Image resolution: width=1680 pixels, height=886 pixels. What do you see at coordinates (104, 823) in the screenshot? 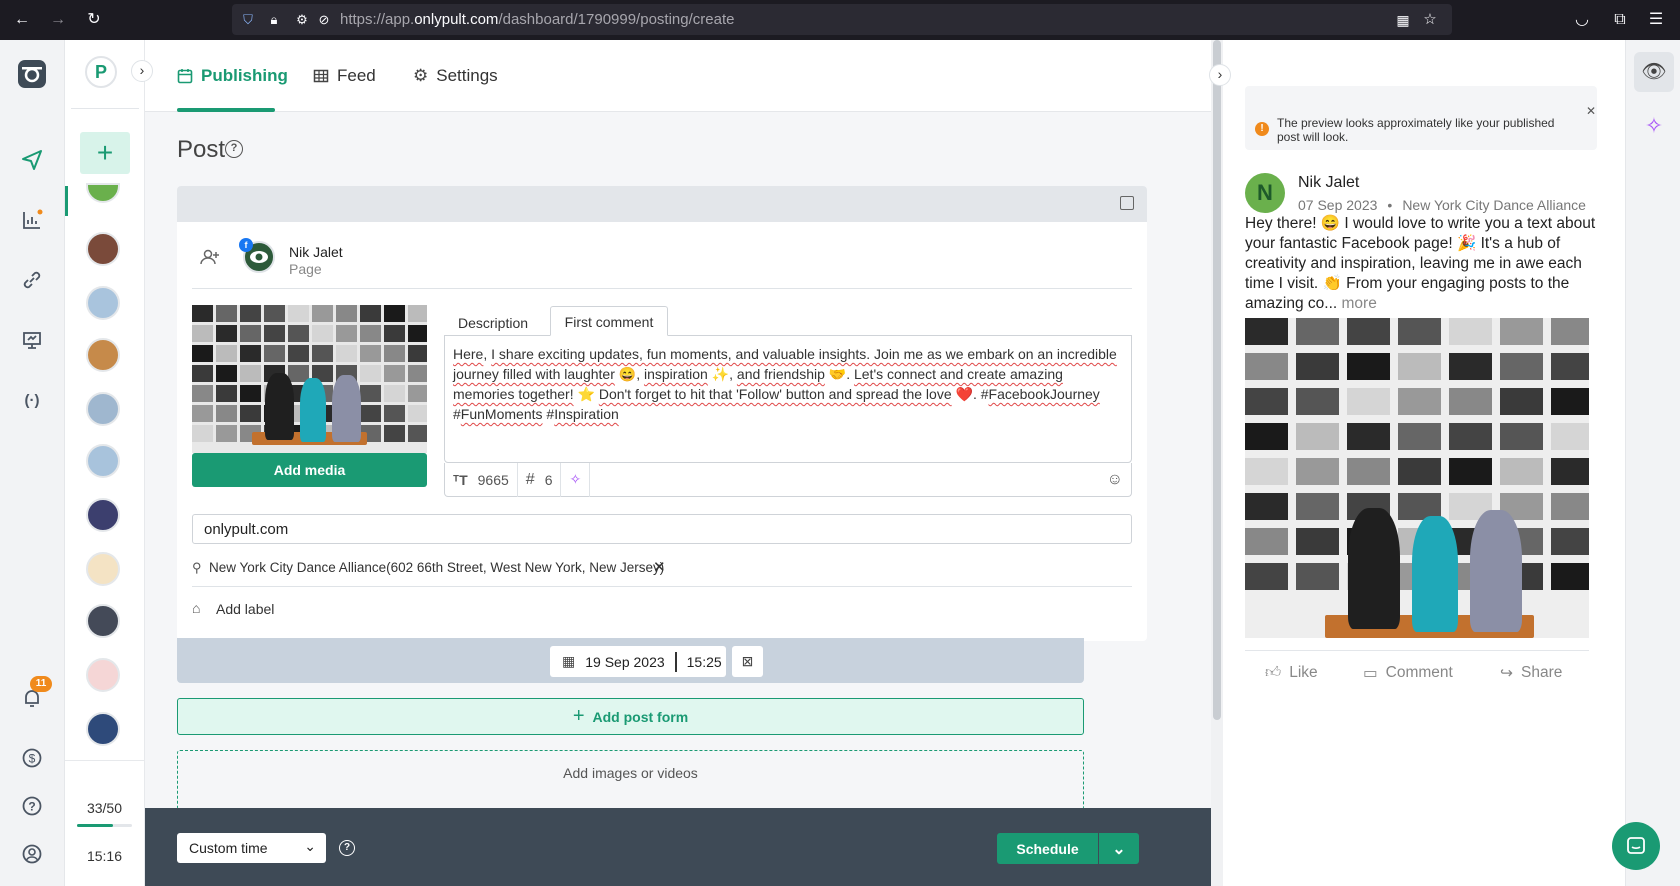
I see `quota-panel` at bounding box center [104, 823].